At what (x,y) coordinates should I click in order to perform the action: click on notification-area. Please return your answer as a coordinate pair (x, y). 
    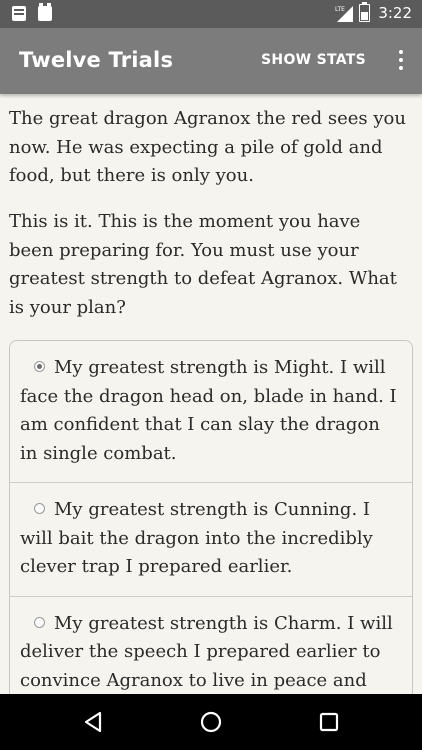
    Looking at the image, I should click on (32, 12).